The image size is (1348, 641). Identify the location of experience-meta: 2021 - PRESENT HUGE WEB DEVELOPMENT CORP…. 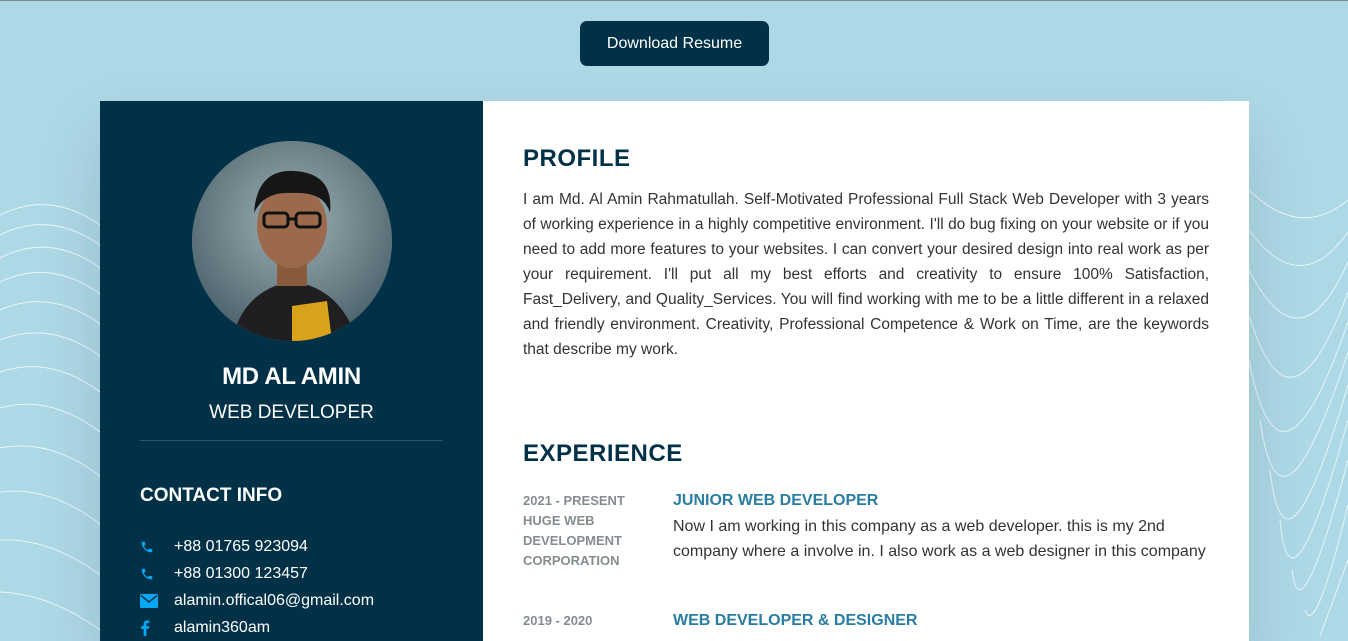
(583, 531).